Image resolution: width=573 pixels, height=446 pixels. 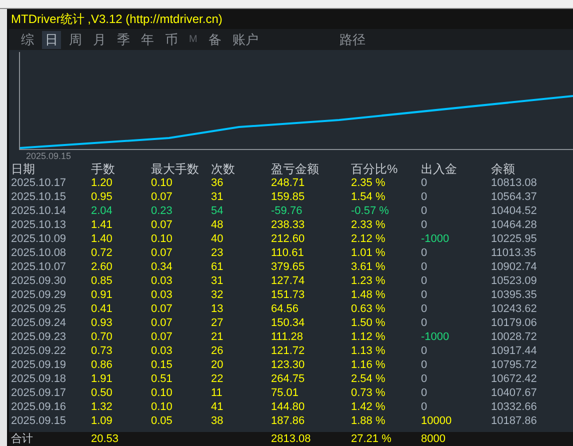 I want to click on table-cell-text: 127.74, so click(x=288, y=281).